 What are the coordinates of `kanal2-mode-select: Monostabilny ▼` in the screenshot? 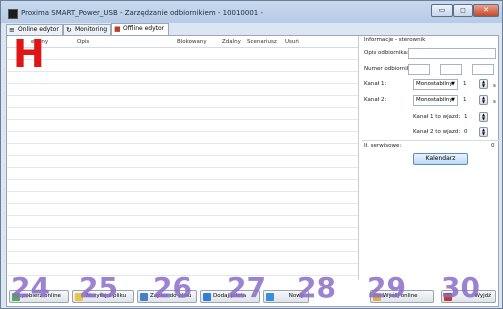 It's located at (435, 100).